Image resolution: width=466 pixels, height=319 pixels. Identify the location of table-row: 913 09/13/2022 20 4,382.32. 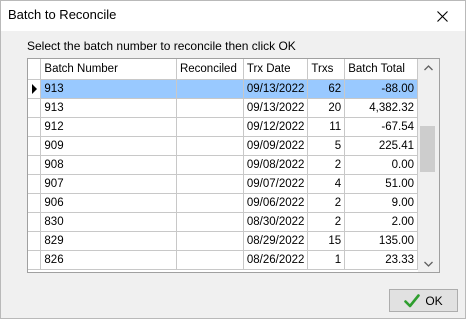
(223, 108).